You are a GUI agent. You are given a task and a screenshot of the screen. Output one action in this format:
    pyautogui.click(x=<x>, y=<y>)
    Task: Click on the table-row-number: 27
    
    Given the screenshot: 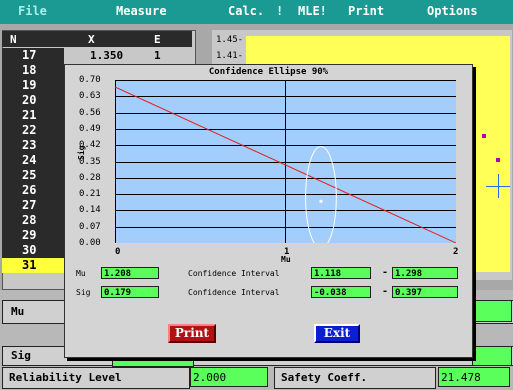 What is the action you would take?
    pyautogui.click(x=33, y=205)
    